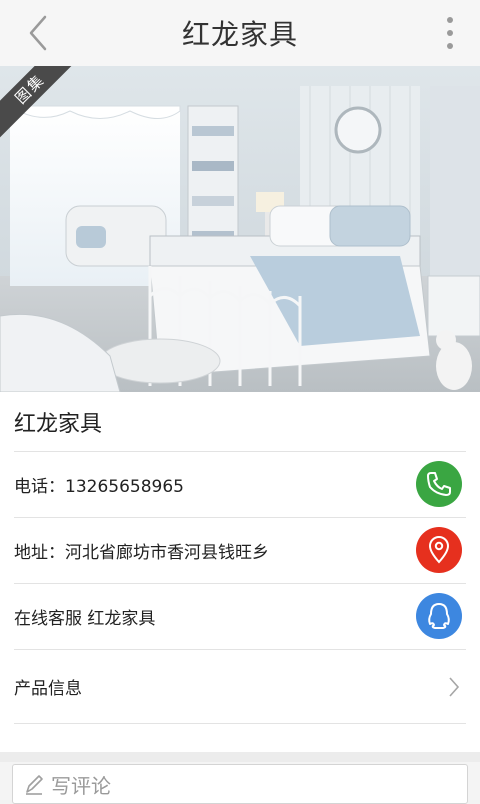 Image resolution: width=480 pixels, height=804 pixels. What do you see at coordinates (48, 689) in the screenshot?
I see `product-info-text: 产品信息` at bounding box center [48, 689].